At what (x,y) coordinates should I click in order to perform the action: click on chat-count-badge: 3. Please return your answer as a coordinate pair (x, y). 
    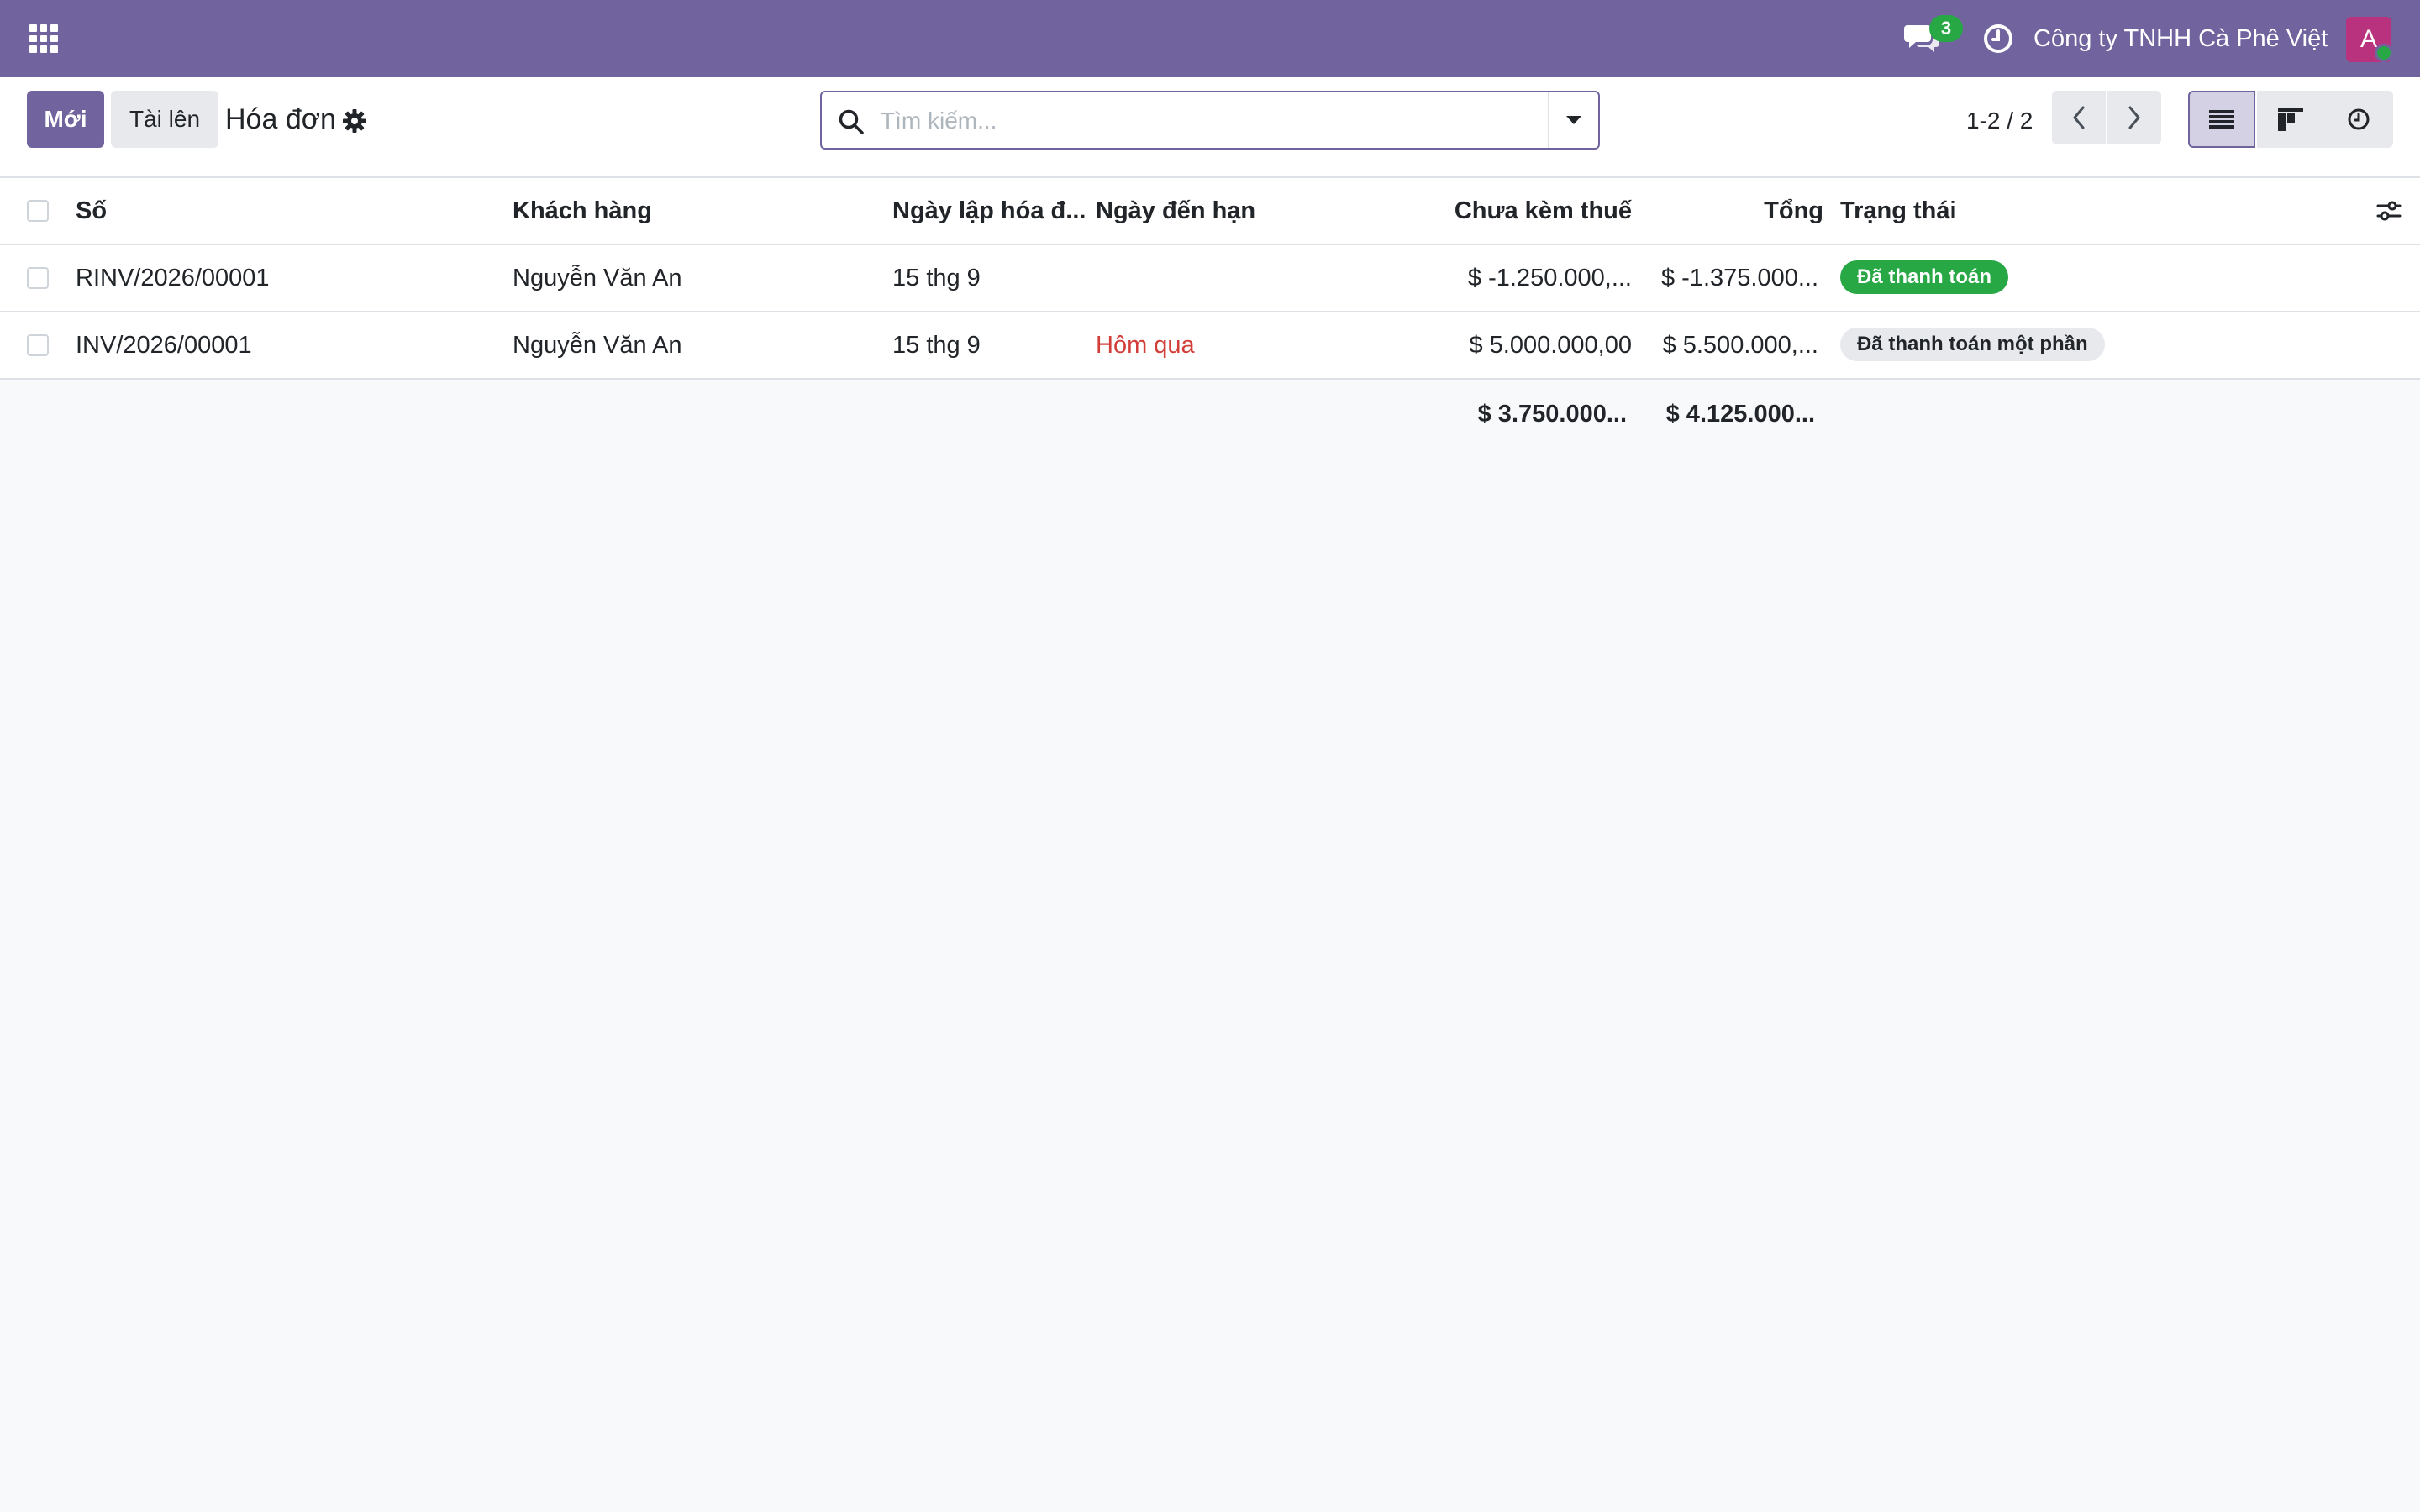
    Looking at the image, I should click on (1946, 28).